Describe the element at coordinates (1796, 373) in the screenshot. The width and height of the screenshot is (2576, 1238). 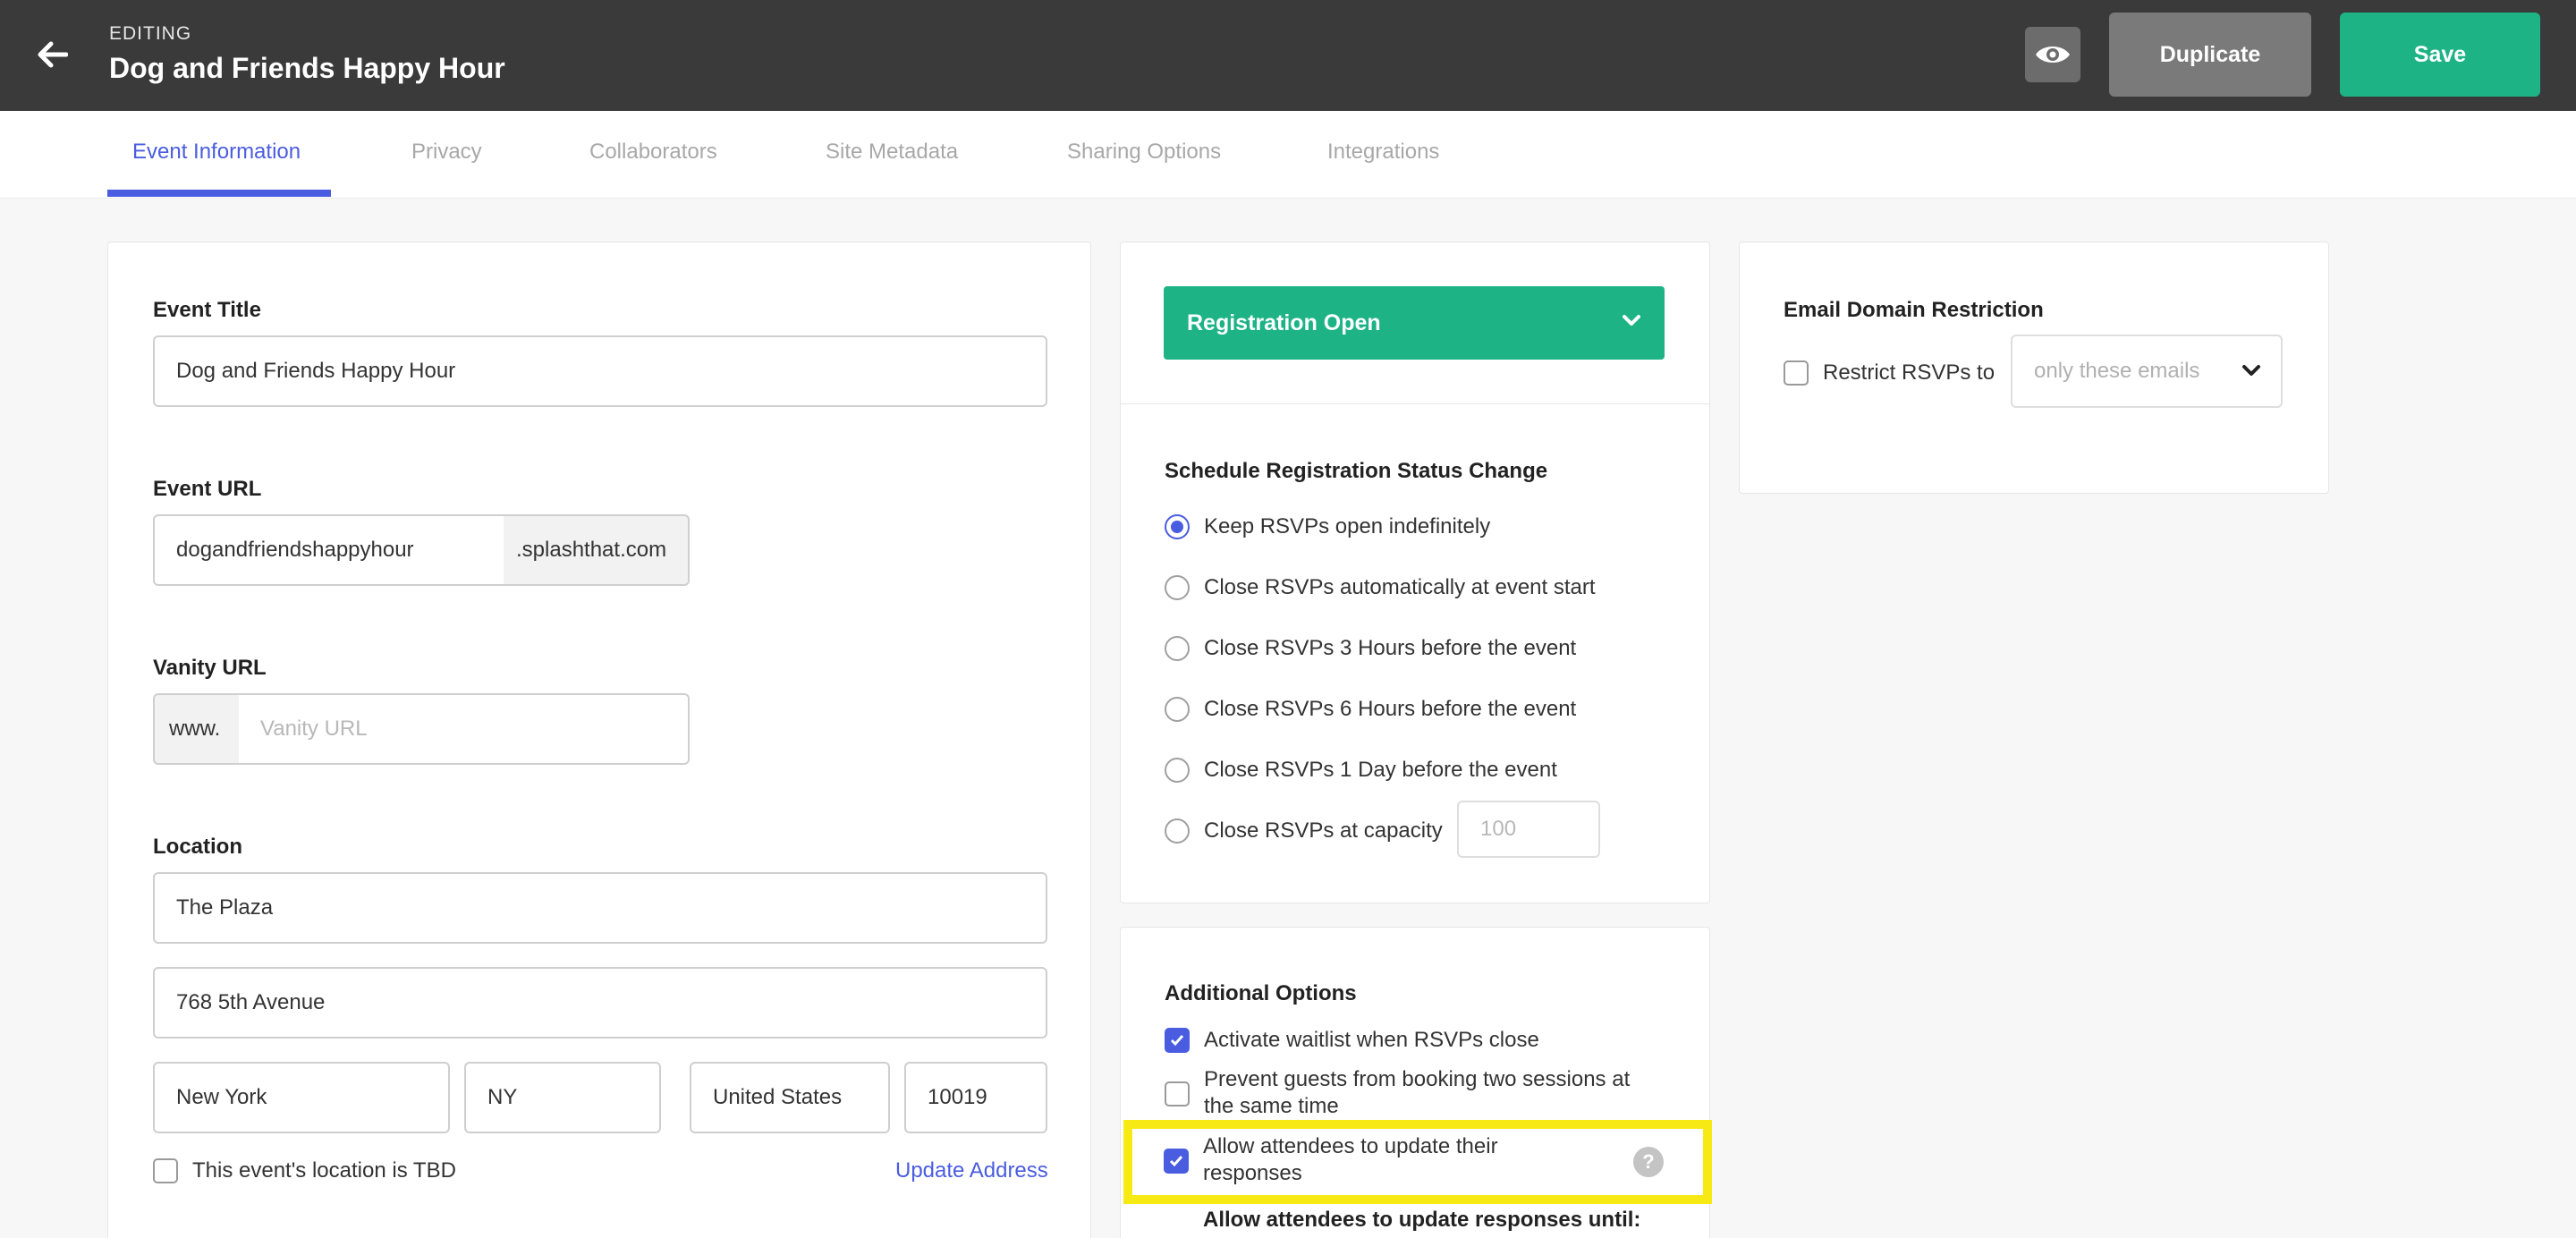
I see `restrict-rsvps-checkbox` at that location.